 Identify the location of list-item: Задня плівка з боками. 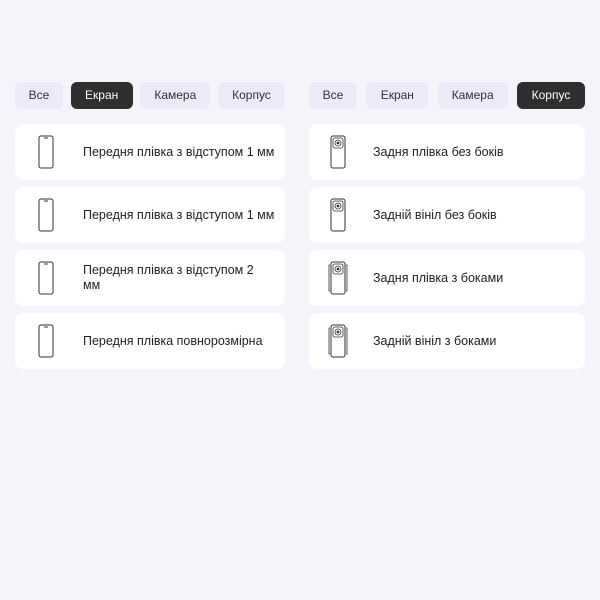
(447, 278).